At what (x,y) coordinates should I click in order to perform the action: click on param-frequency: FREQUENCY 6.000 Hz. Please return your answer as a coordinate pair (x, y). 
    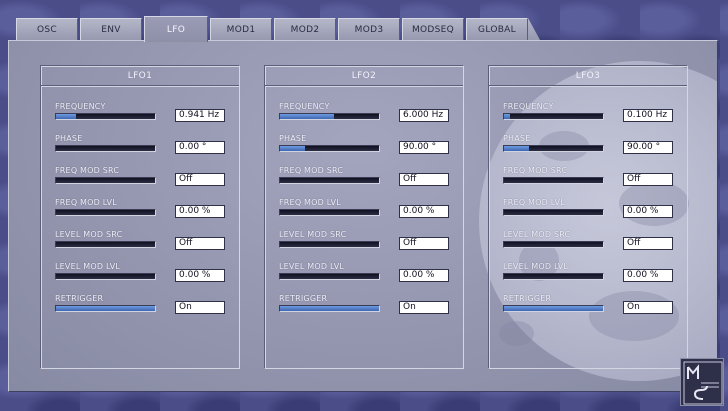
    Looking at the image, I should click on (365, 114).